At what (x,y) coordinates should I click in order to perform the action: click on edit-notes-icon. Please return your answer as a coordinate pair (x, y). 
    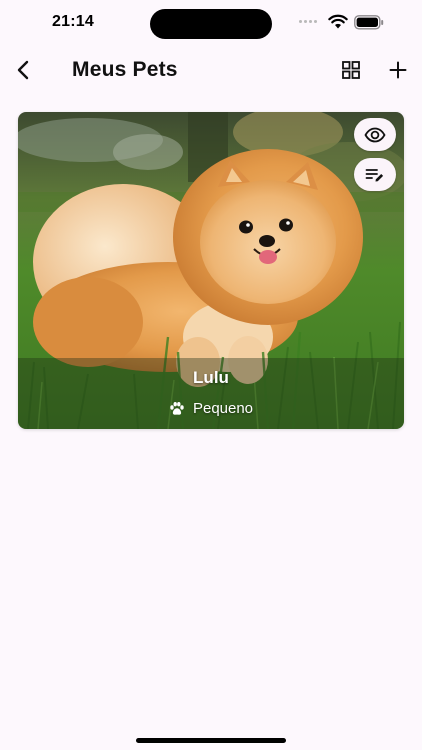
    Looking at the image, I should click on (374, 174).